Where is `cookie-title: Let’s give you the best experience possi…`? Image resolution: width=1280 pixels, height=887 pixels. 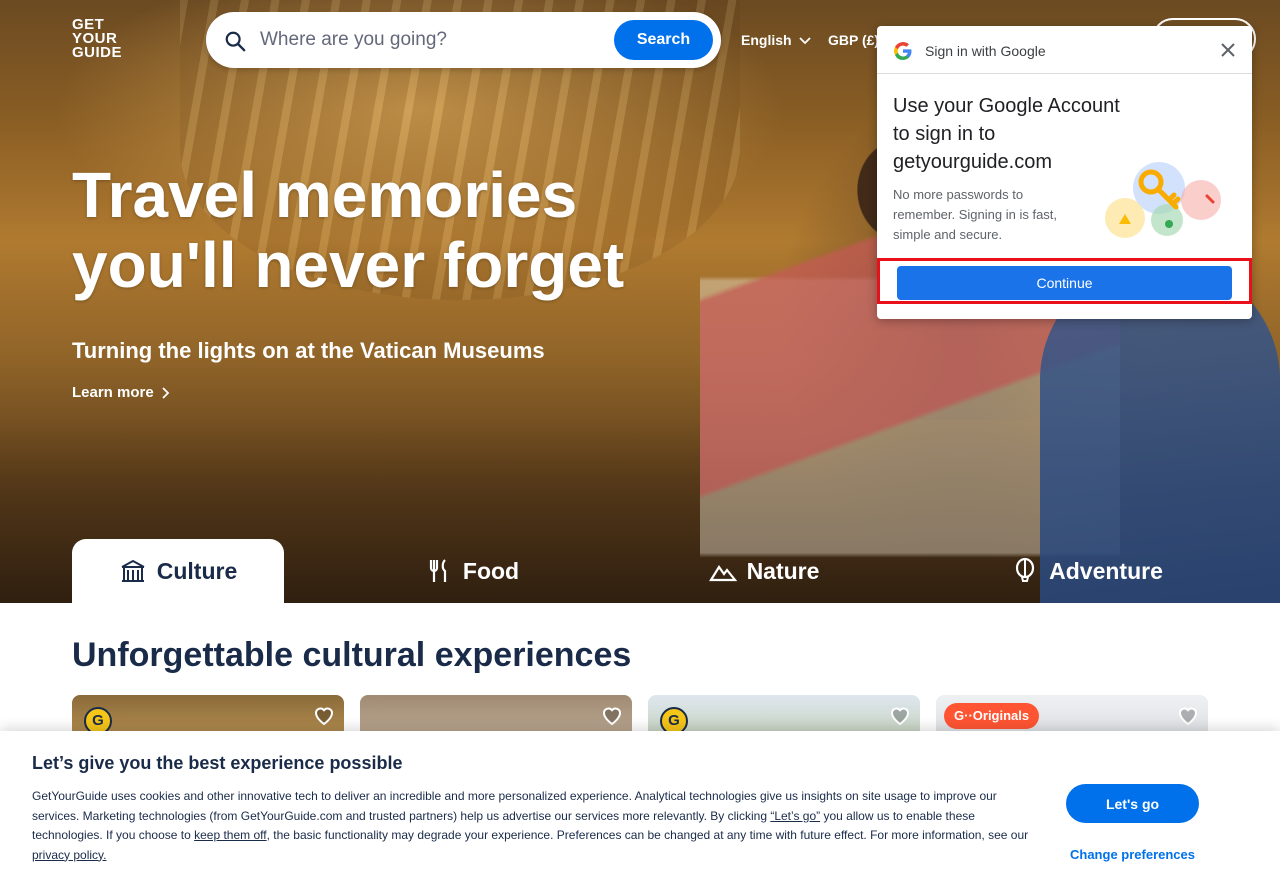
cookie-title: Let’s give you the best experience possi… is located at coordinates (217, 763).